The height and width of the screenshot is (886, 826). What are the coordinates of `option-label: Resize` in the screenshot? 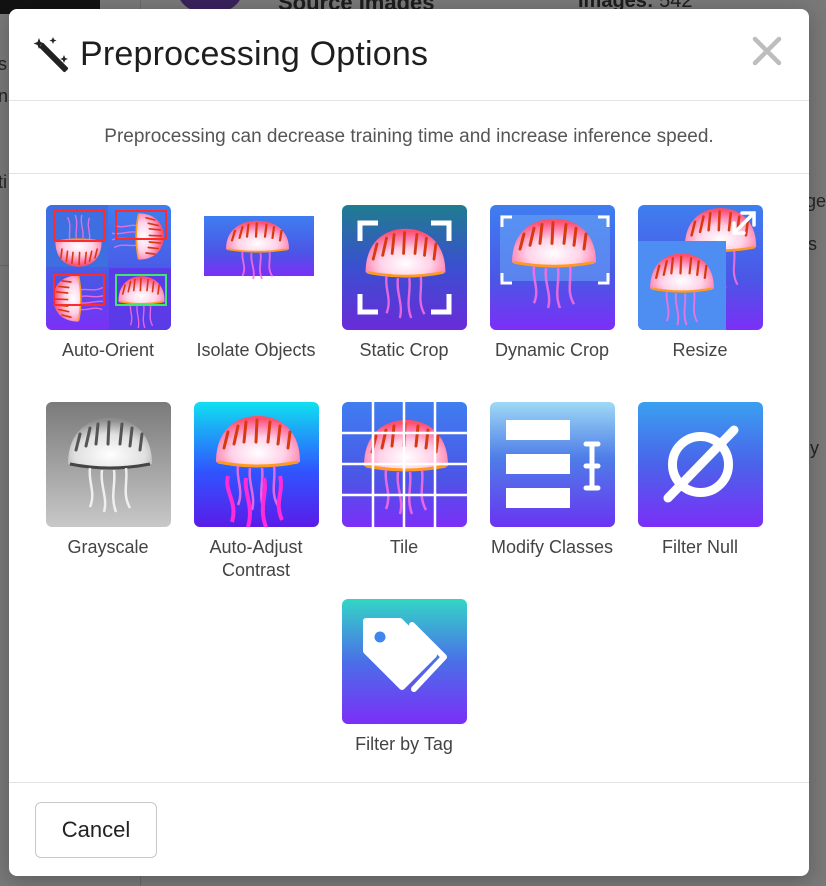 It's located at (700, 350).